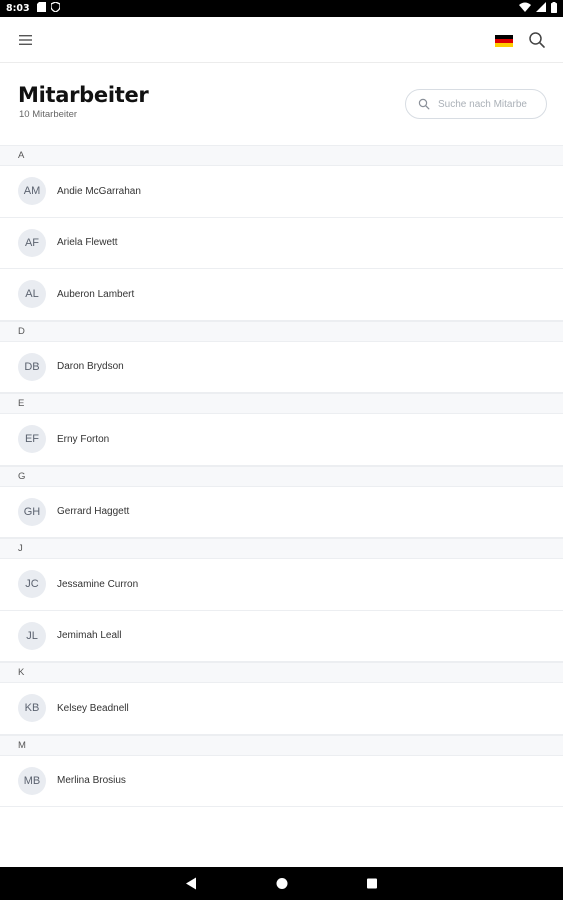 This screenshot has height=900, width=563. What do you see at coordinates (99, 191) in the screenshot?
I see `employee-name: Andie McGarrahan` at bounding box center [99, 191].